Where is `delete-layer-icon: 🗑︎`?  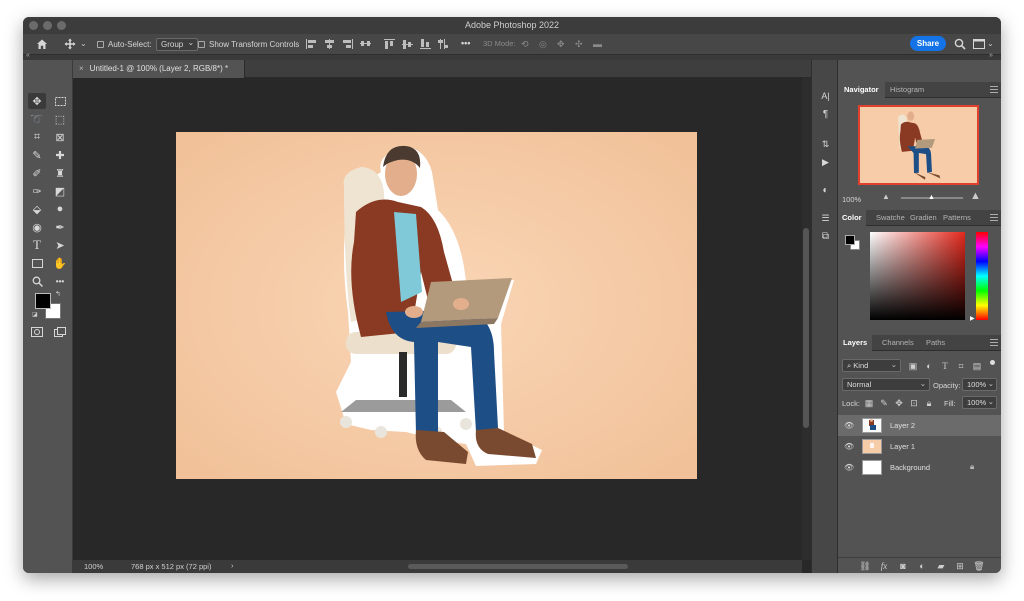 delete-layer-icon: 🗑︎ is located at coordinates (979, 566).